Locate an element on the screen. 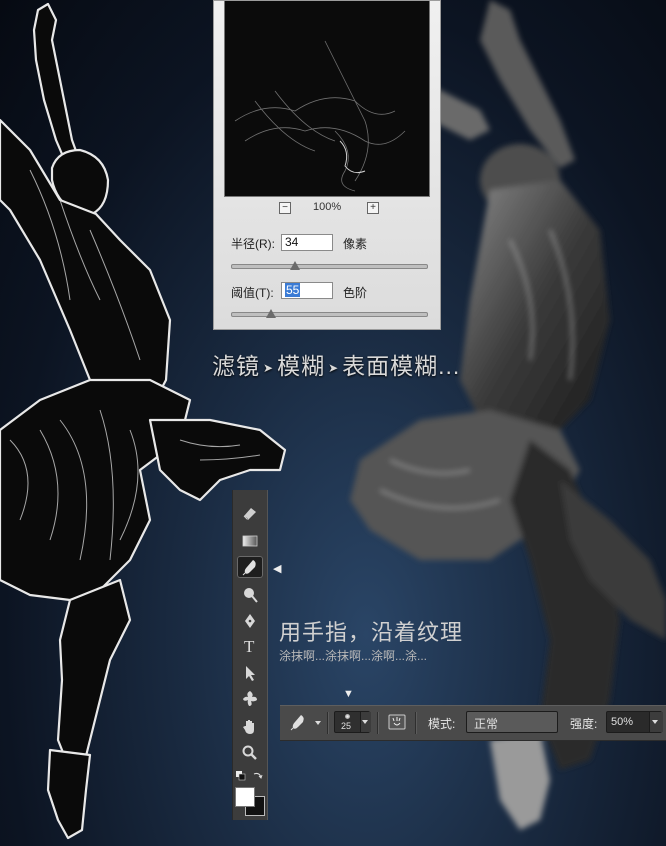  dodge-icon is located at coordinates (251, 595).